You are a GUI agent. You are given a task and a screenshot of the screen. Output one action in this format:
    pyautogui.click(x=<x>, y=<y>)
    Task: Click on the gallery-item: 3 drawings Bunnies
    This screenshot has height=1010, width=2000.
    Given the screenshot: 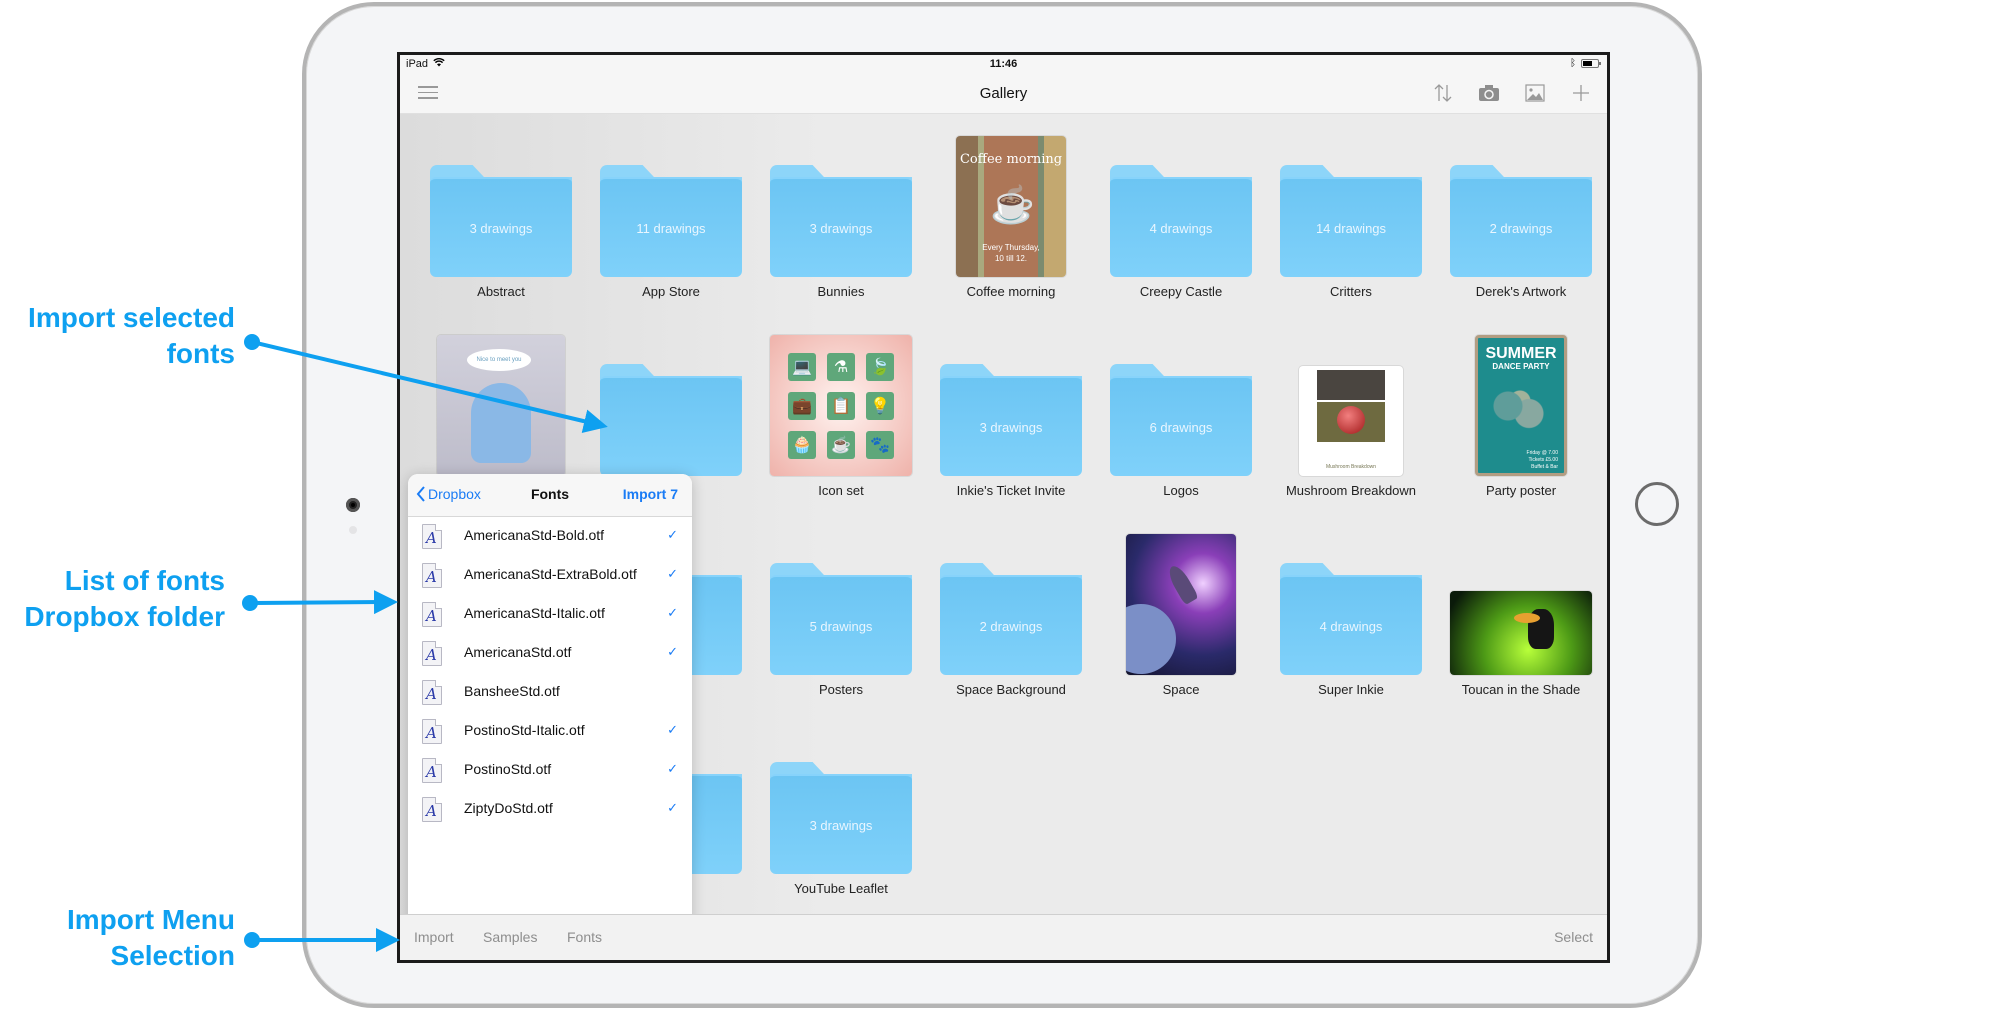 What is the action you would take?
    pyautogui.click(x=841, y=213)
    